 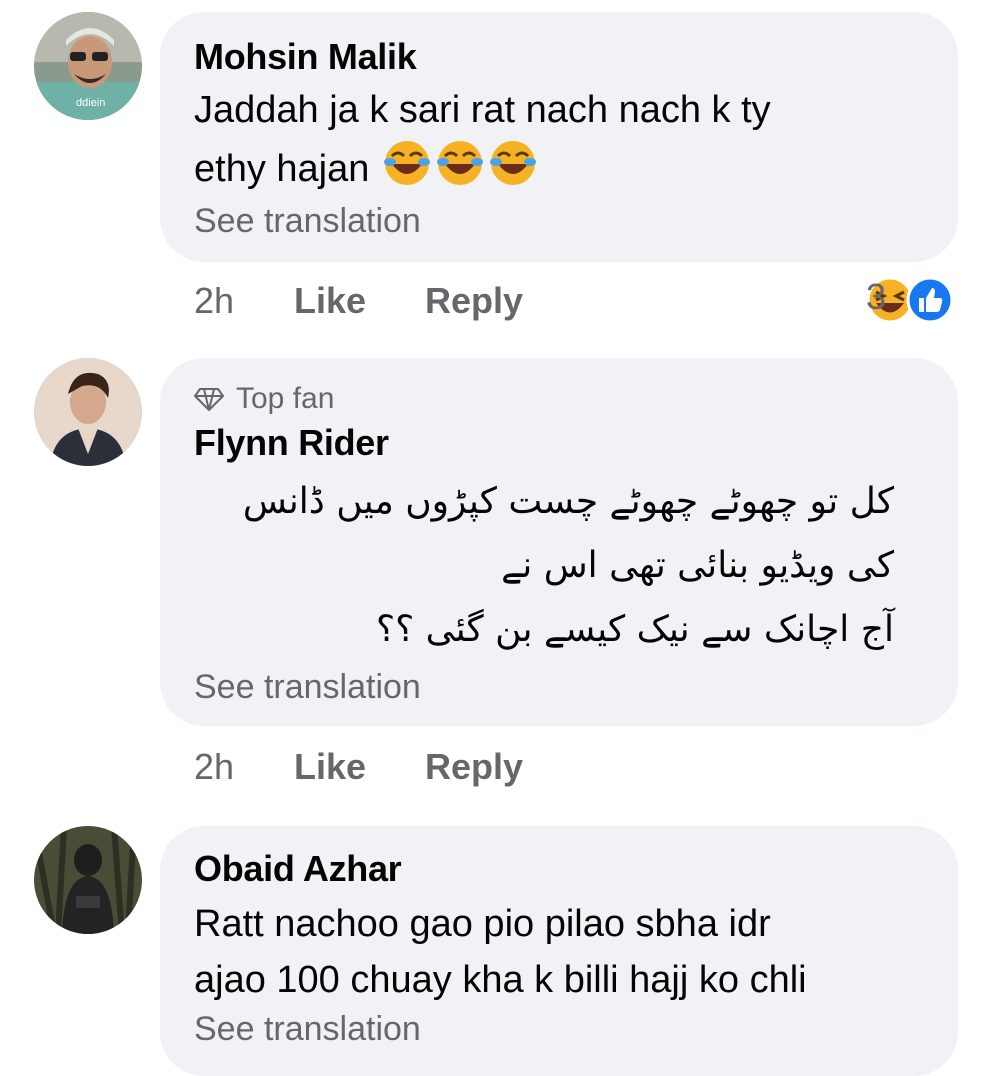 I want to click on top-fan-badge: Top fan, so click(x=264, y=399).